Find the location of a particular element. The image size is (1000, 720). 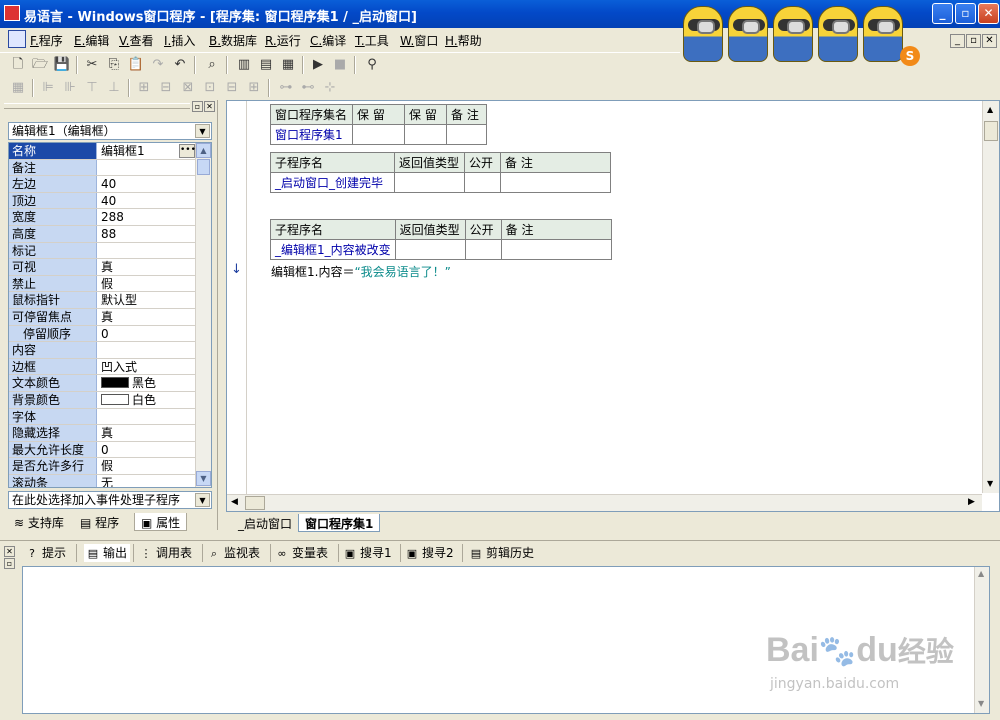

property-row: 左边 40 is located at coordinates (102, 184).